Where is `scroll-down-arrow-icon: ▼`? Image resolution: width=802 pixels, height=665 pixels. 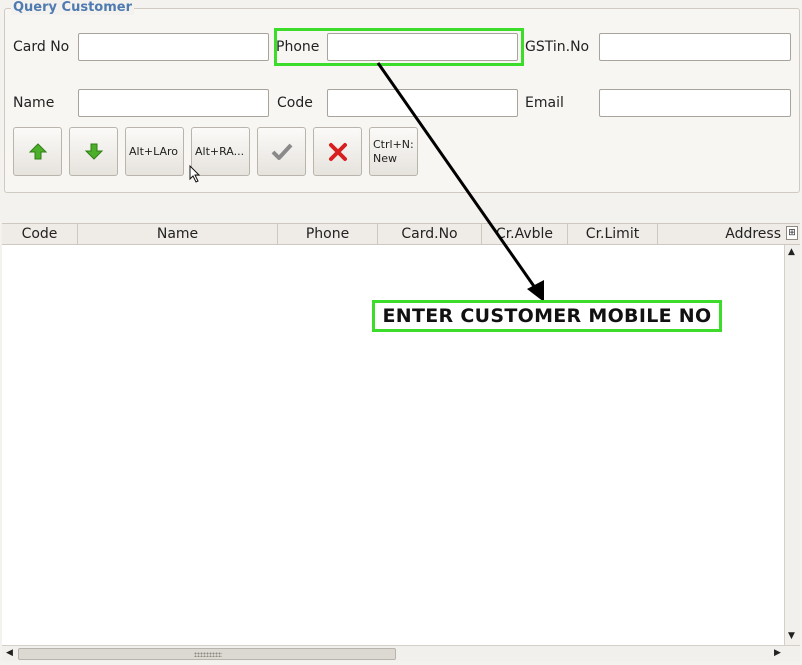 scroll-down-arrow-icon: ▼ is located at coordinates (791, 636).